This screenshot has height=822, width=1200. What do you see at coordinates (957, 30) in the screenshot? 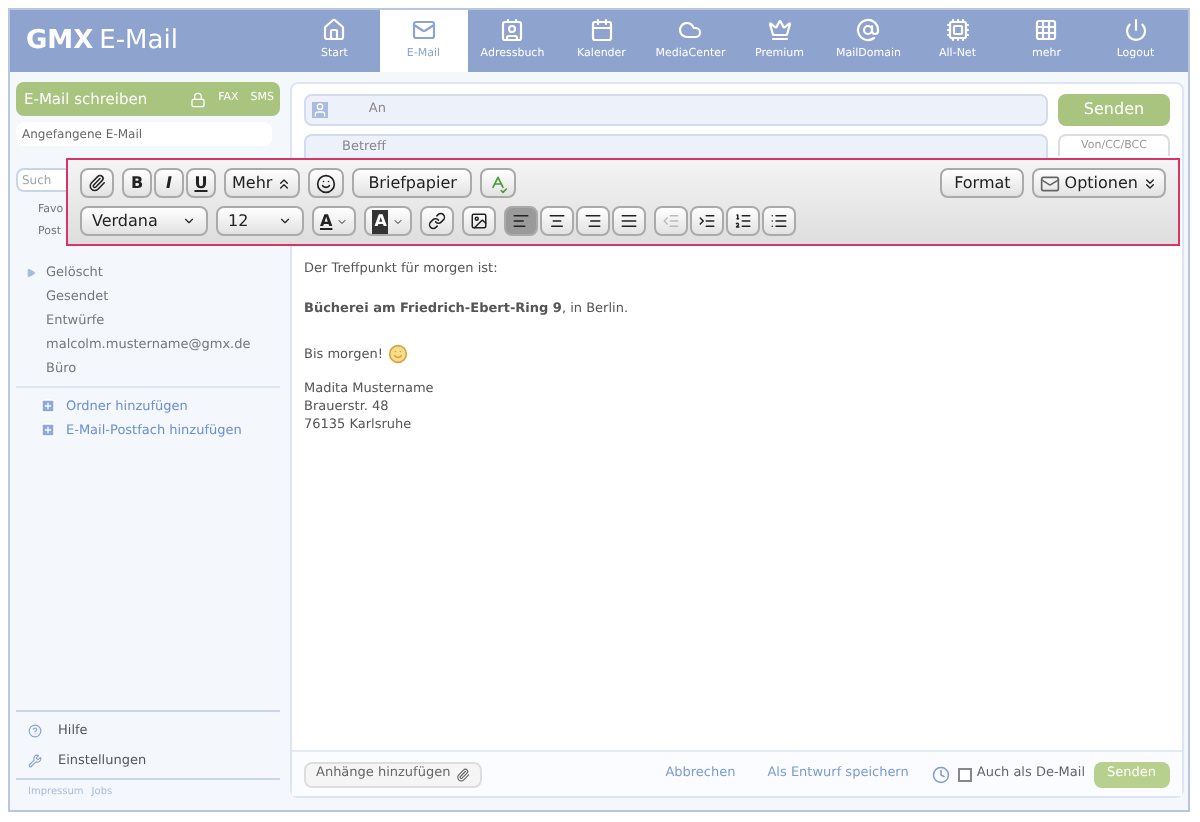
I see `chip-icon` at bounding box center [957, 30].